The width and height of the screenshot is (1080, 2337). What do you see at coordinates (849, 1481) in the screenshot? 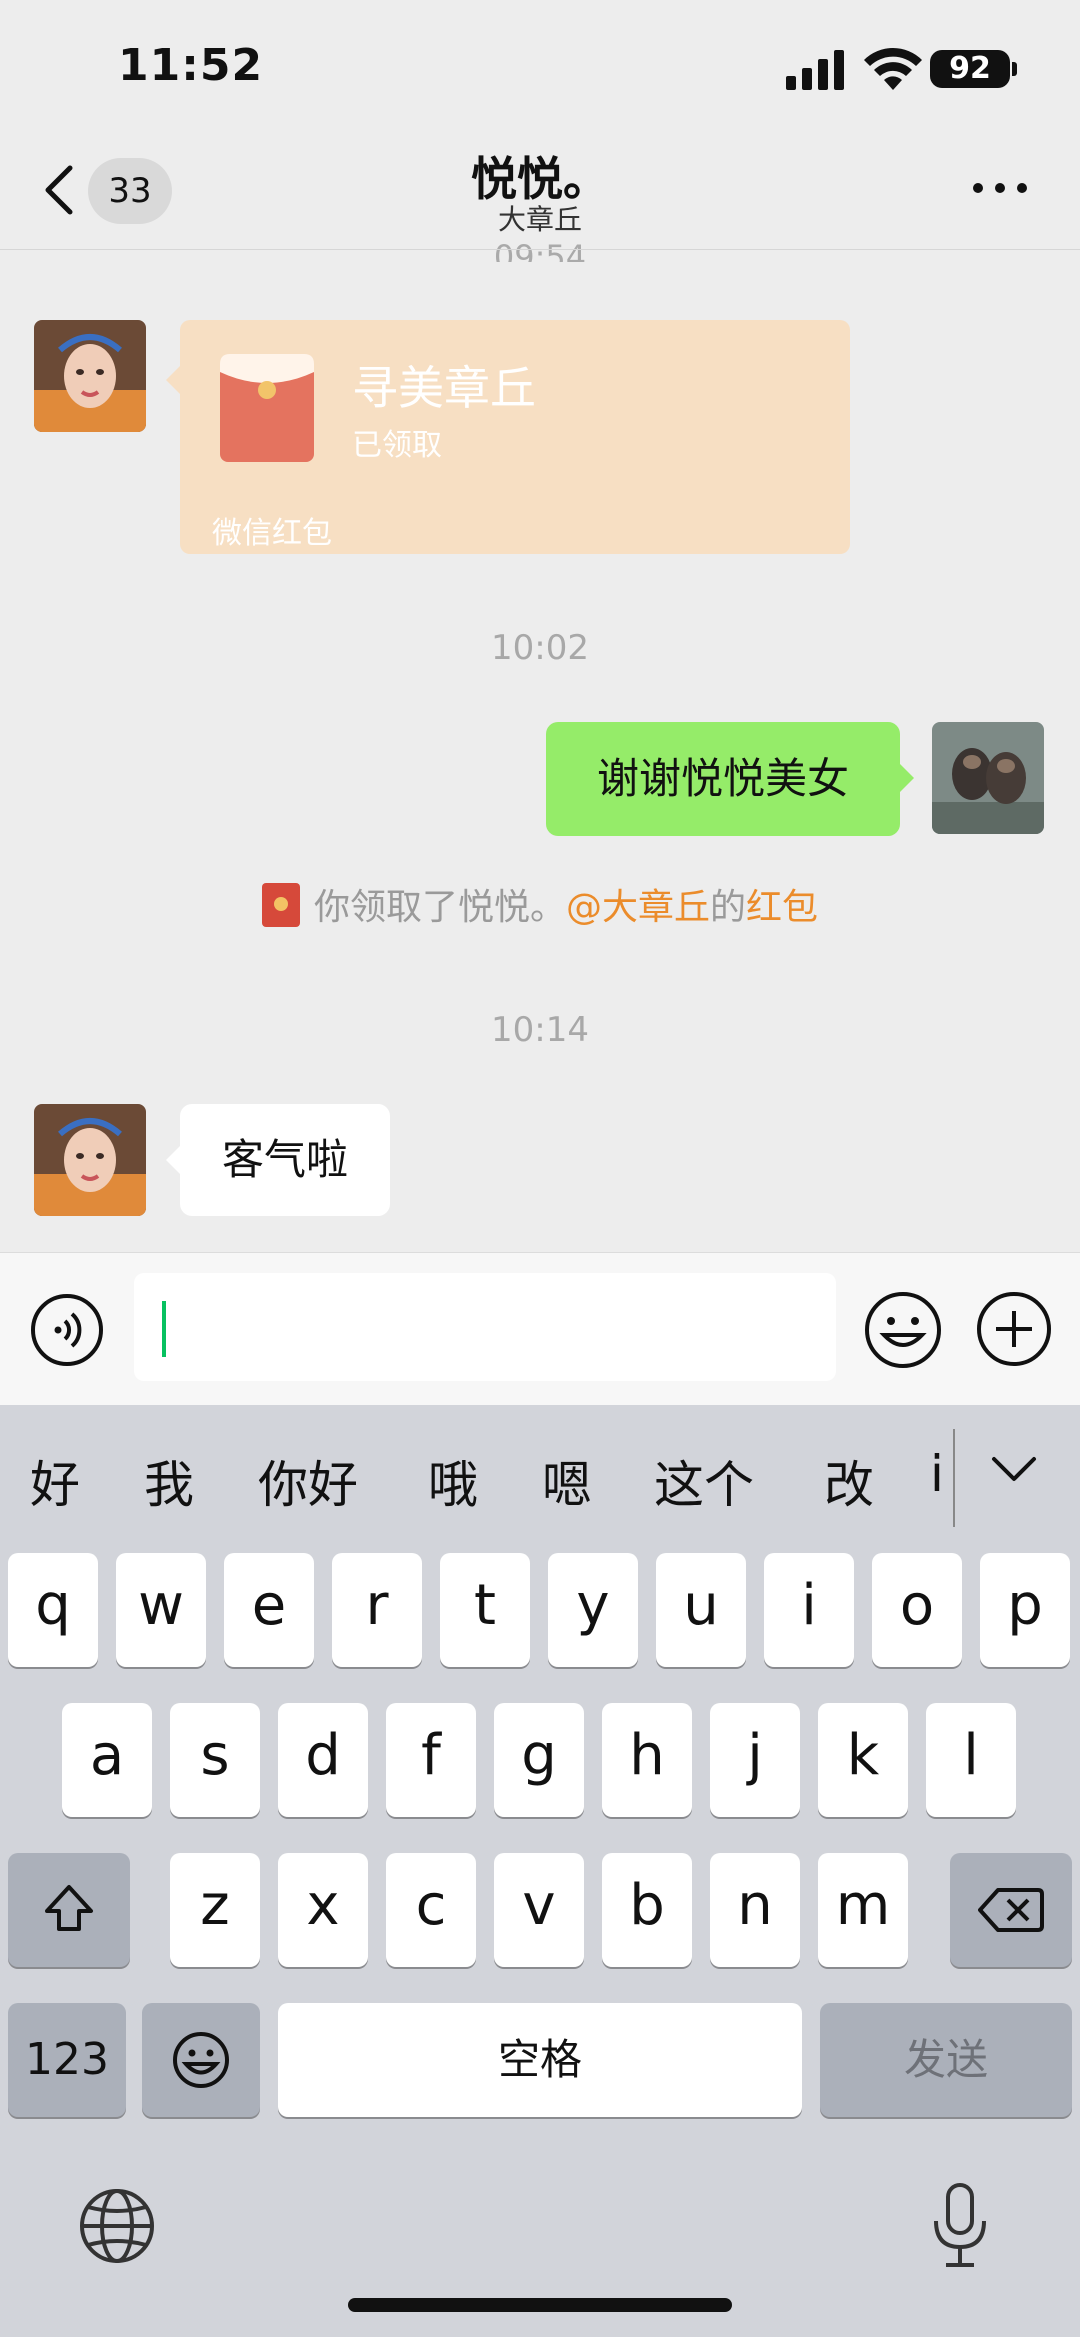
I see `candidate-word: 改` at bounding box center [849, 1481].